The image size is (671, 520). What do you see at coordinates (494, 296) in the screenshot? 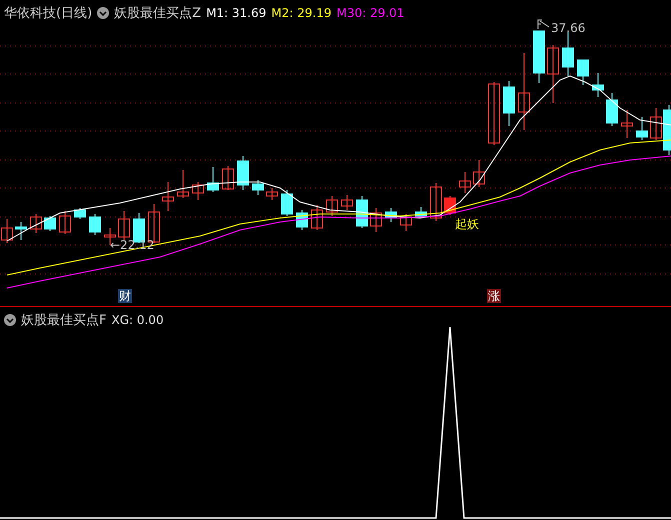
I see `event-marker: 涨` at bounding box center [494, 296].